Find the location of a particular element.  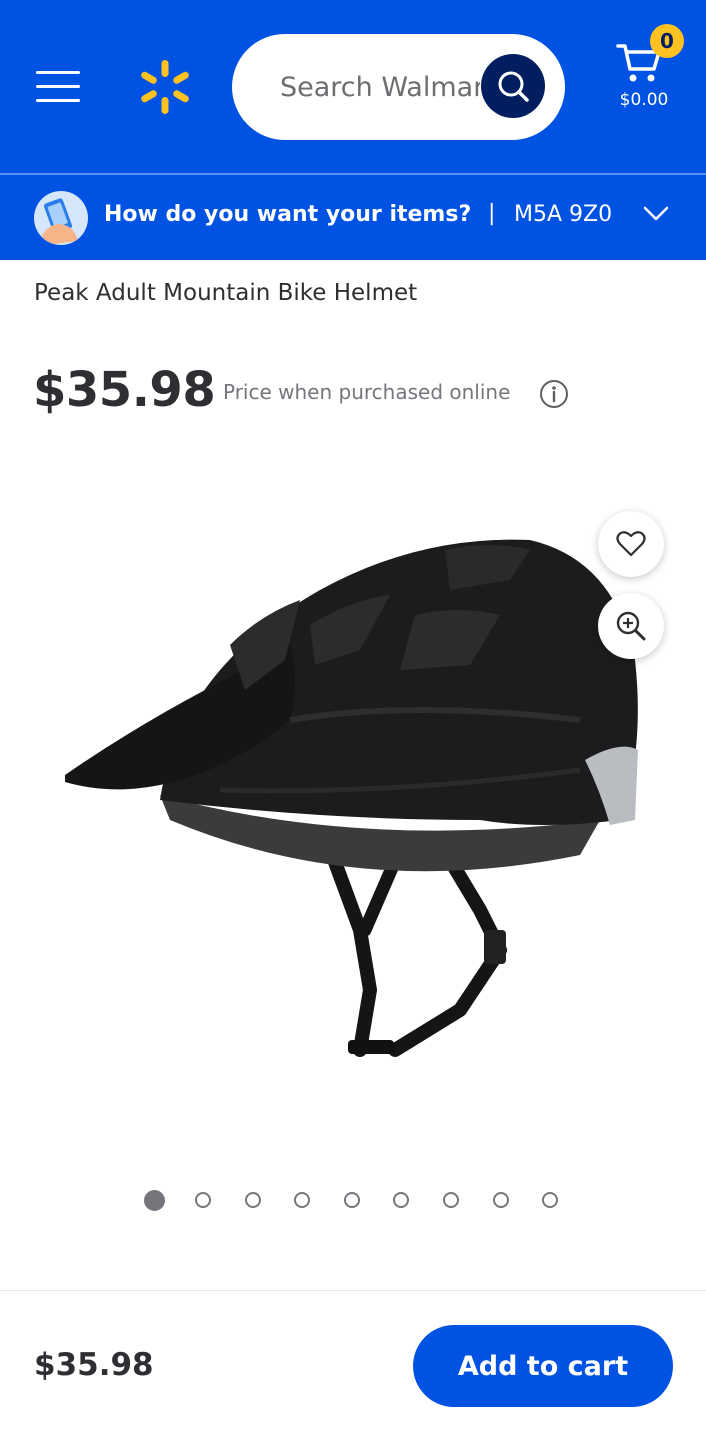

sticky-price: $35.98 is located at coordinates (94, 1365).